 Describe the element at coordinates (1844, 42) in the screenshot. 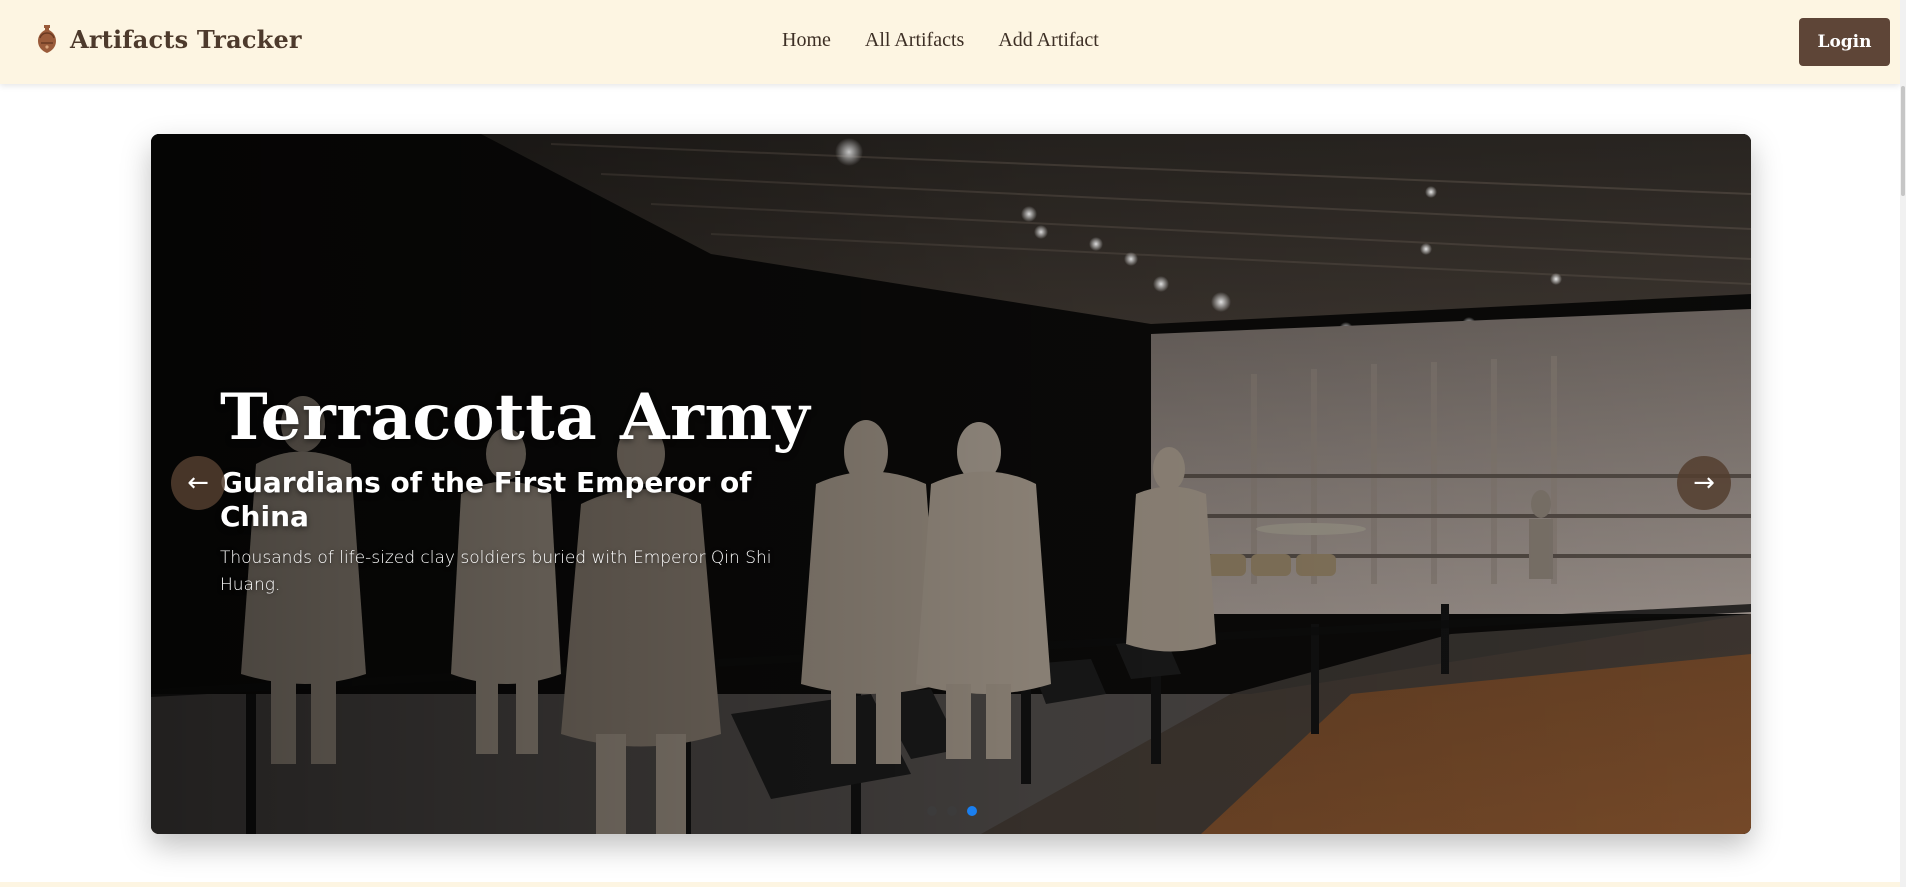

I see `login-button: Login` at that location.